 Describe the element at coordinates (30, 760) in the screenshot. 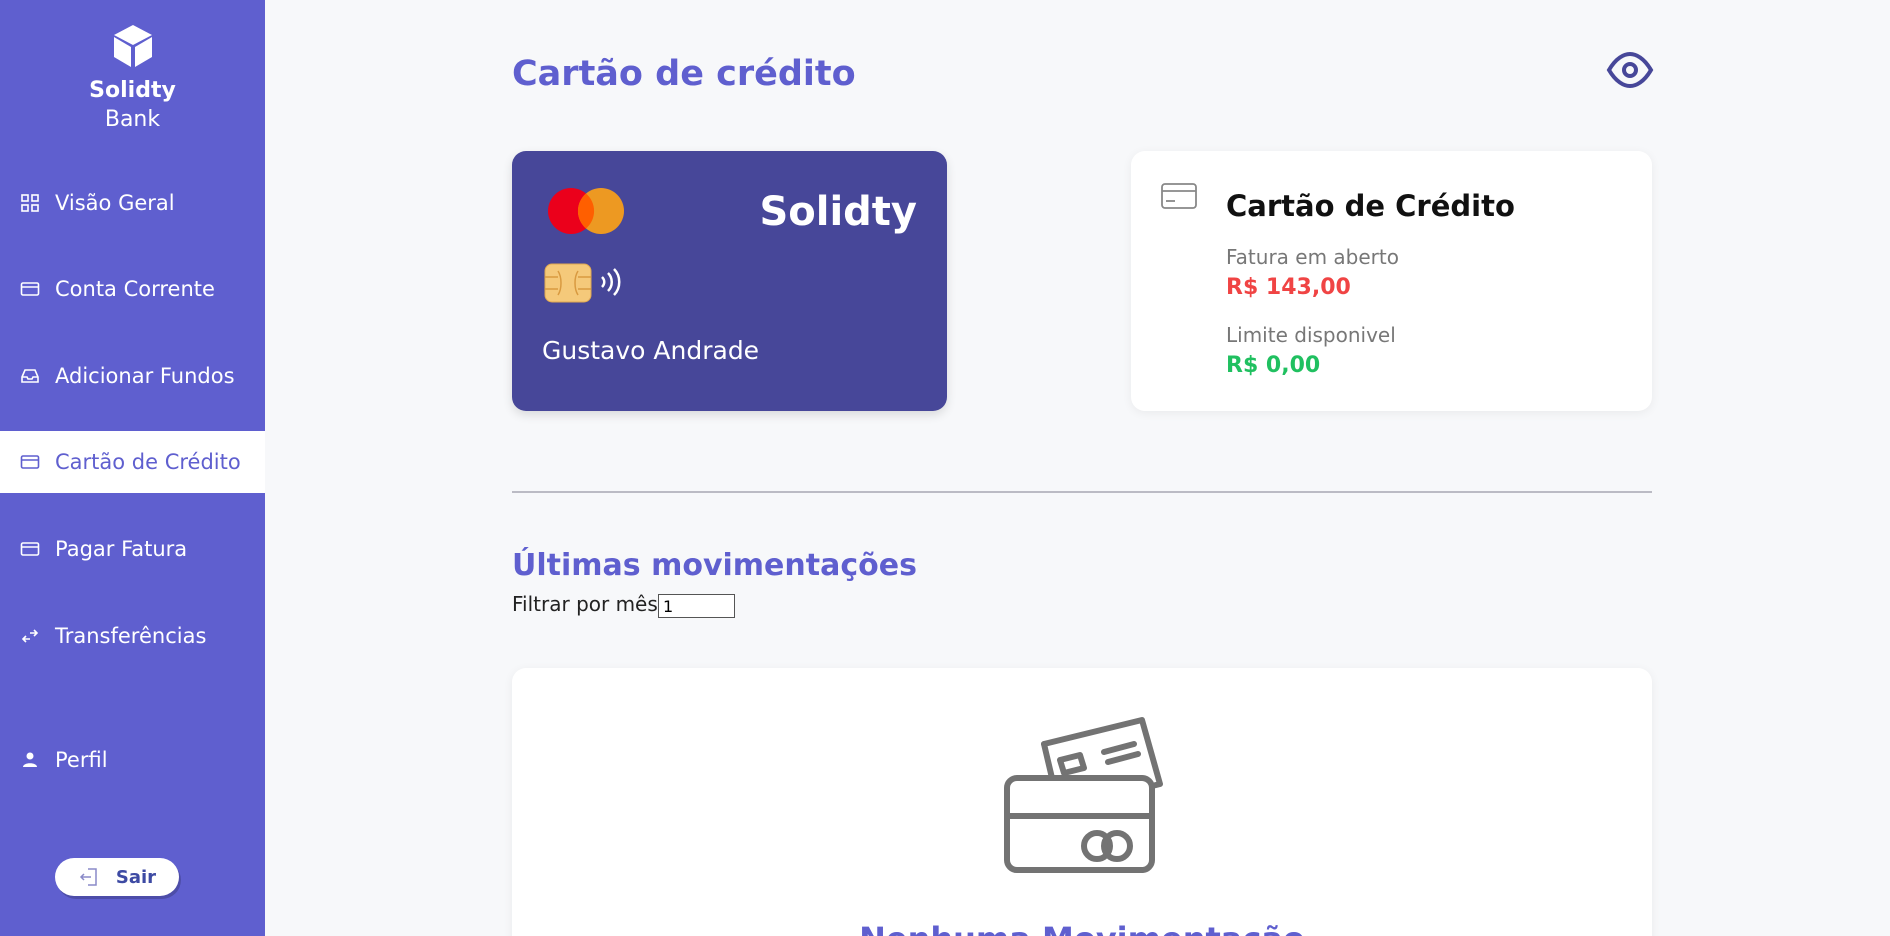

I see `user-icon` at that location.